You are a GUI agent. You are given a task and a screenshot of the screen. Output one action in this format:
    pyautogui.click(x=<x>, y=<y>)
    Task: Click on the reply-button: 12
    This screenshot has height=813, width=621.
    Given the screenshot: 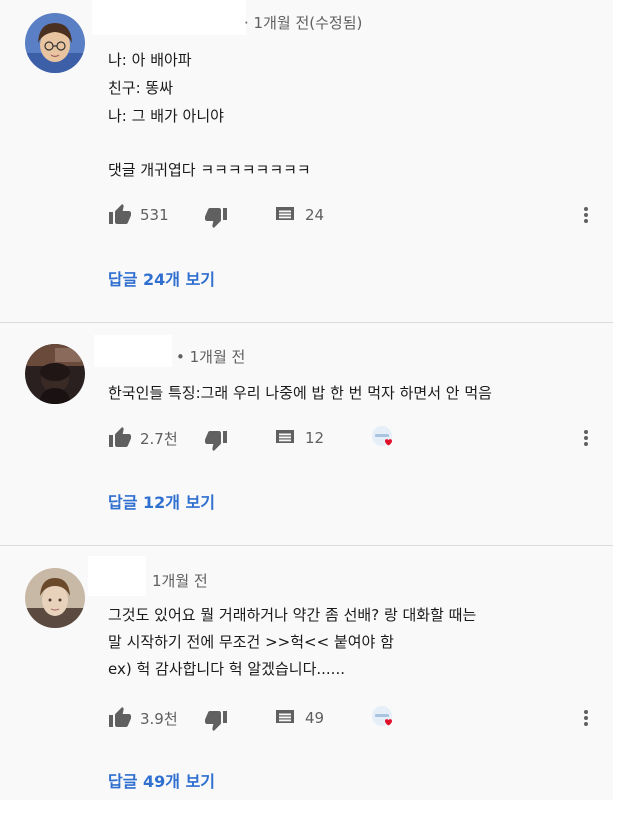 What is the action you would take?
    pyautogui.click(x=298, y=438)
    